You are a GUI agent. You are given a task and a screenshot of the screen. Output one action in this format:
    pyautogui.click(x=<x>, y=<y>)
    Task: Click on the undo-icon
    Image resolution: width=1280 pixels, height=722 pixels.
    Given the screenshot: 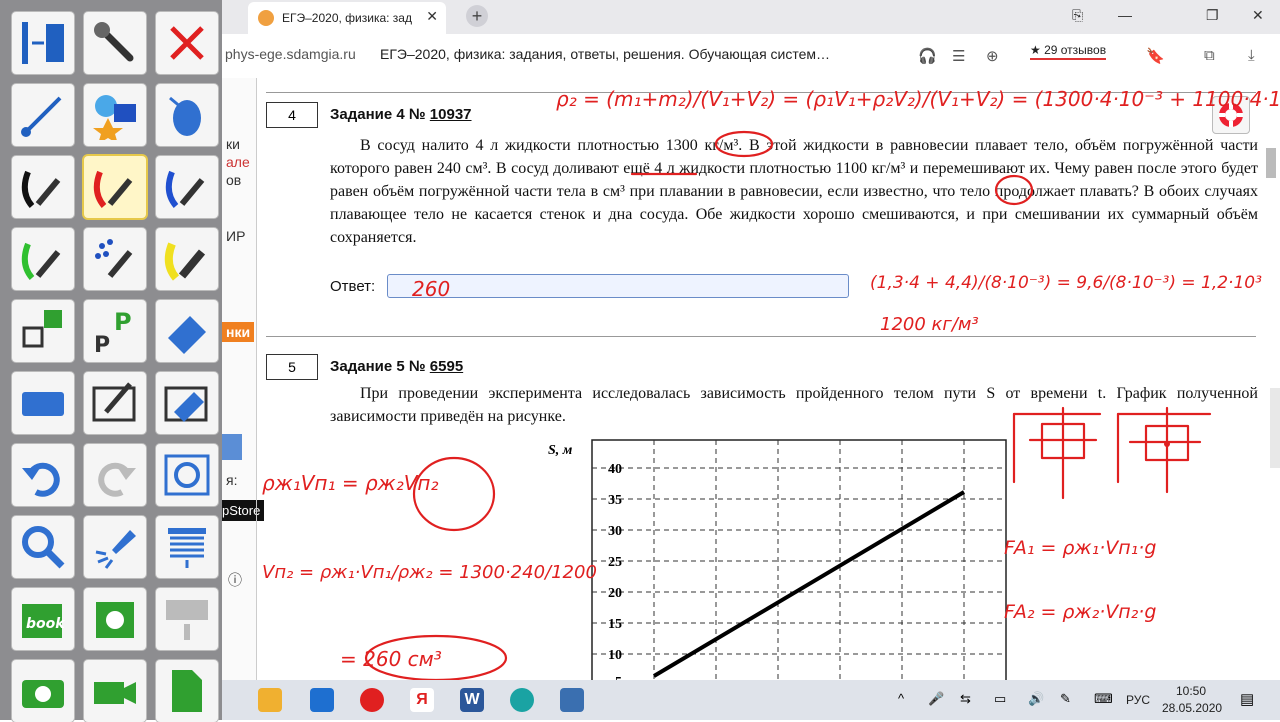 What is the action you would take?
    pyautogui.click(x=41, y=479)
    